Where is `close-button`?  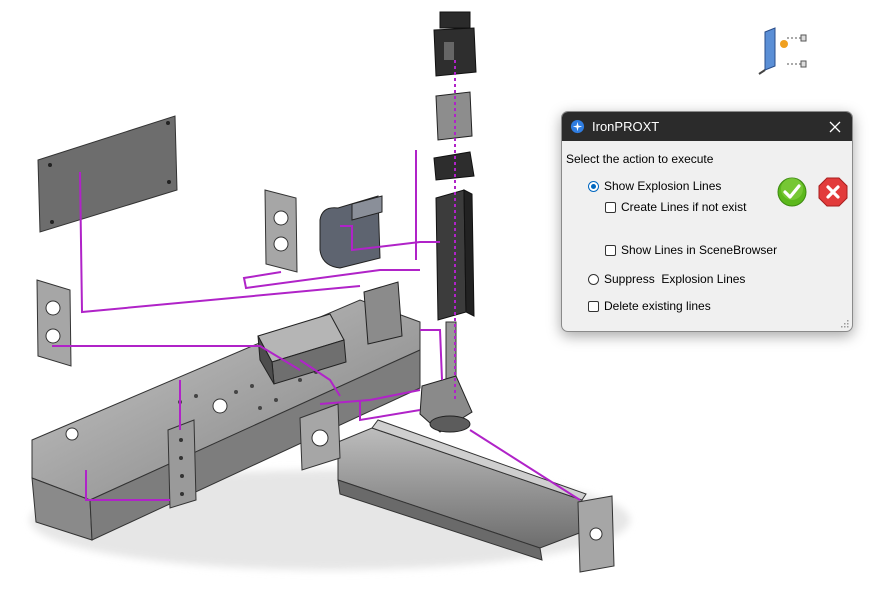 close-button is located at coordinates (835, 126).